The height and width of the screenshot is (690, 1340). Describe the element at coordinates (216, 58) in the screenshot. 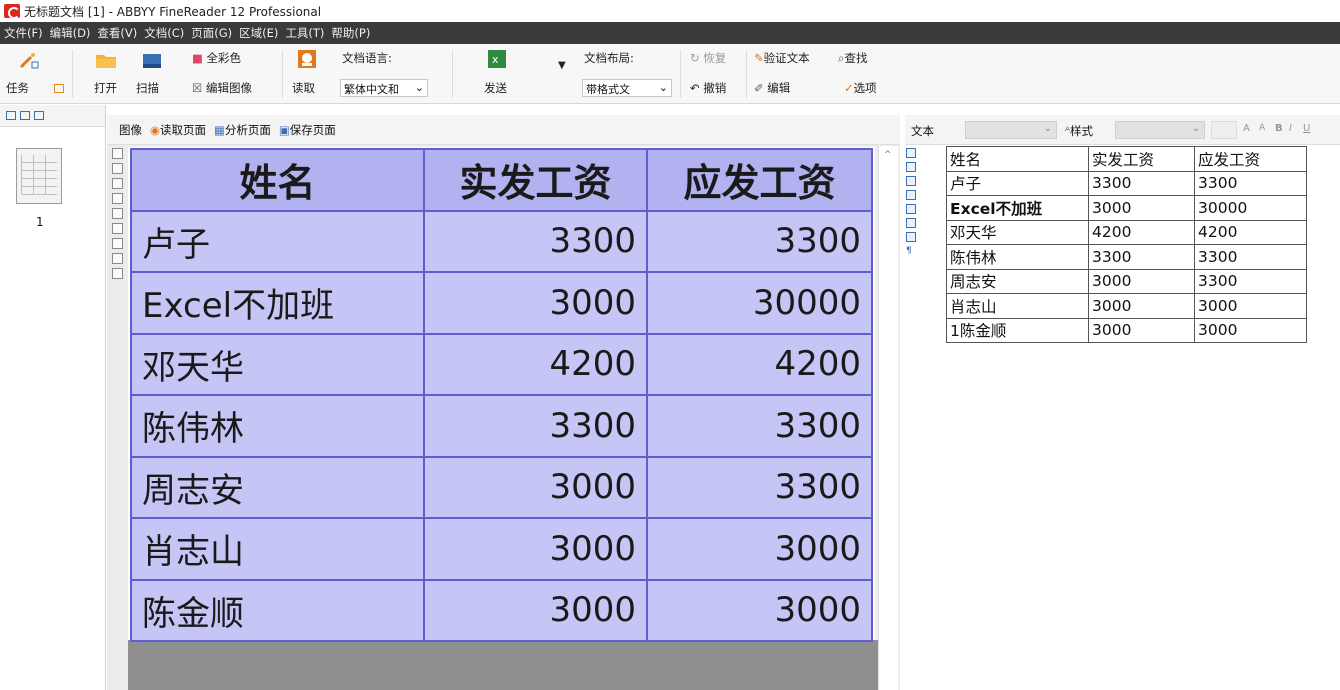

I see `full-color-button: ■ 全彩色` at that location.